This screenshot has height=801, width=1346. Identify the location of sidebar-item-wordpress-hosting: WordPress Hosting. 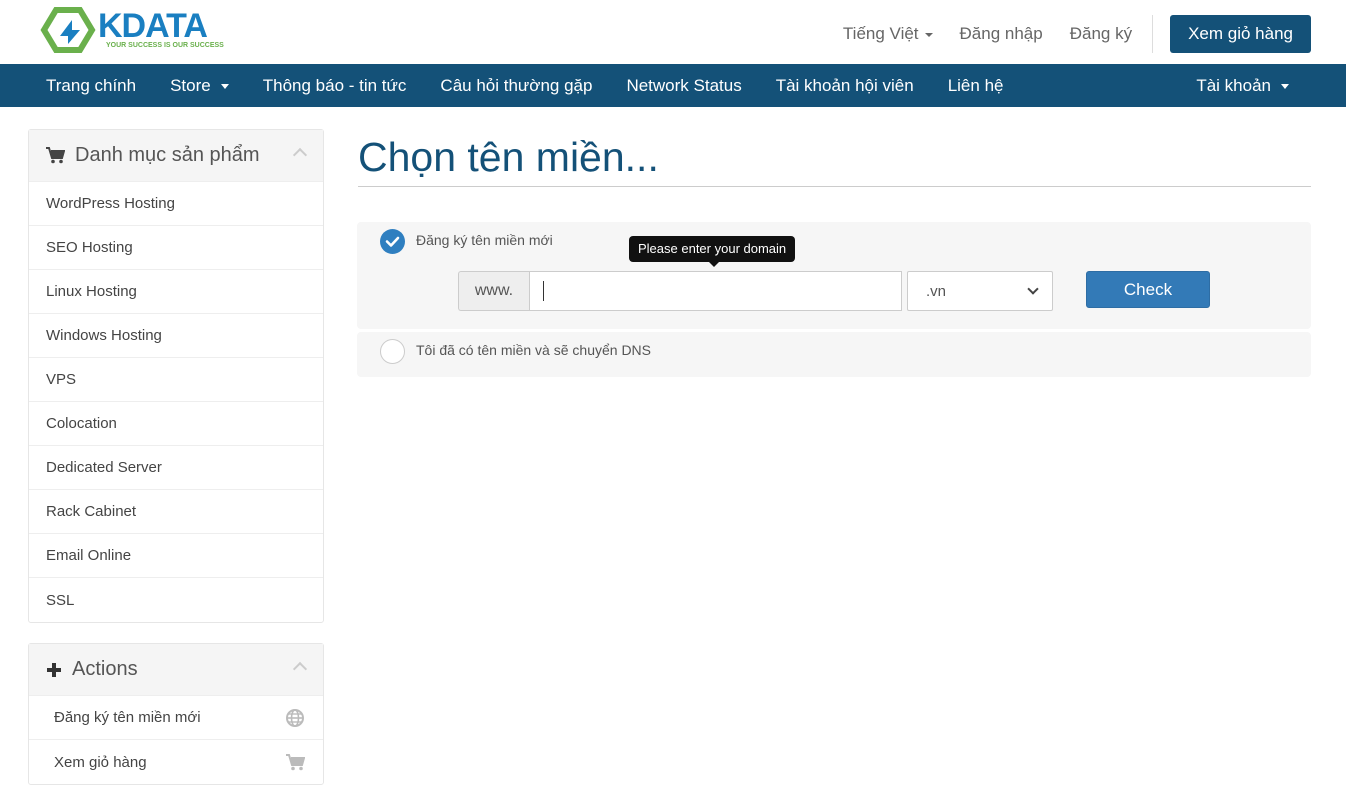
(176, 204).